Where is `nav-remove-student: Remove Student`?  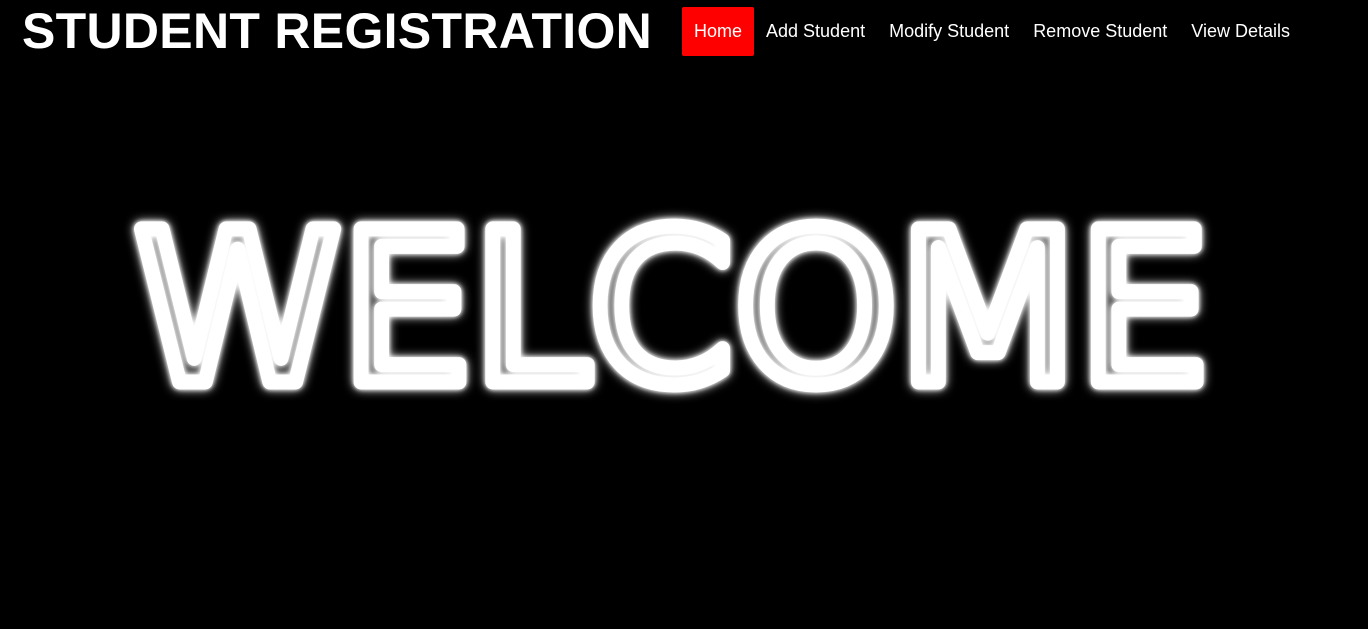 nav-remove-student: Remove Student is located at coordinates (1100, 31).